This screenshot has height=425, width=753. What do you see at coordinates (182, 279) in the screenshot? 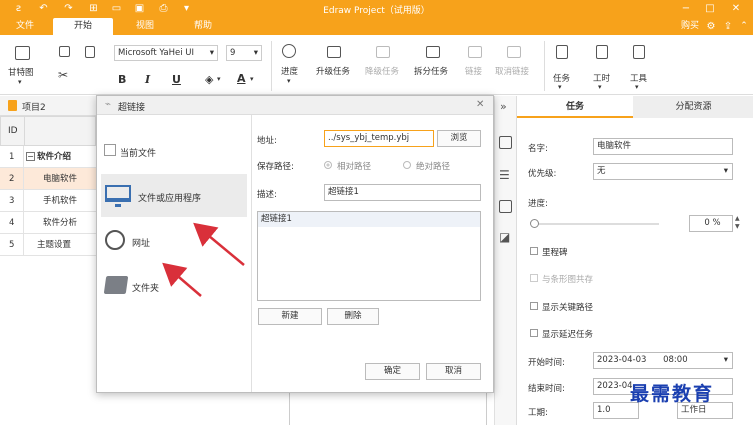
I see `arrow-to-url-option` at bounding box center [182, 279].